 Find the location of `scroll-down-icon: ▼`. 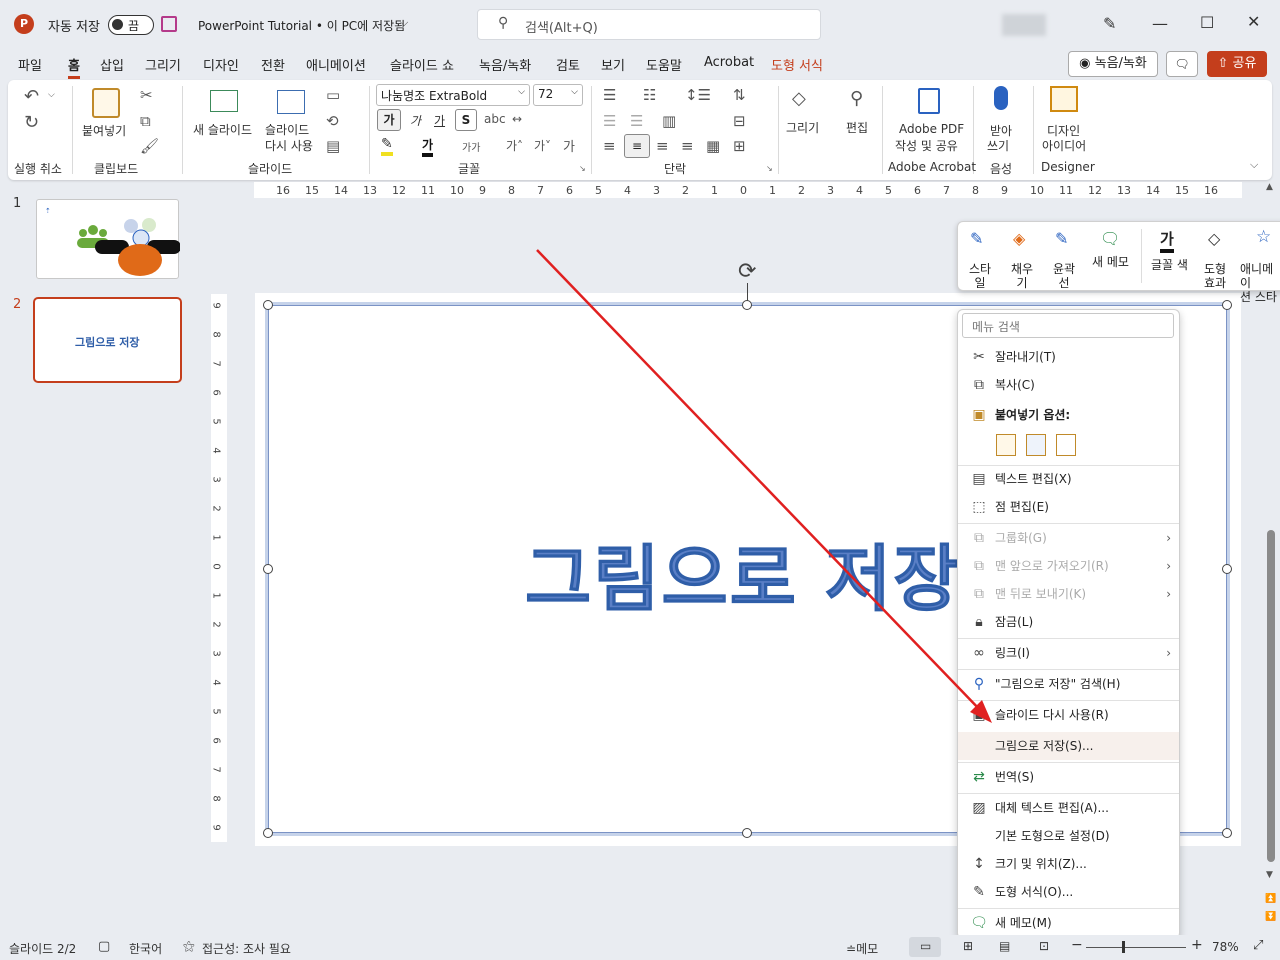

scroll-down-icon: ▼ is located at coordinates (1269, 875).